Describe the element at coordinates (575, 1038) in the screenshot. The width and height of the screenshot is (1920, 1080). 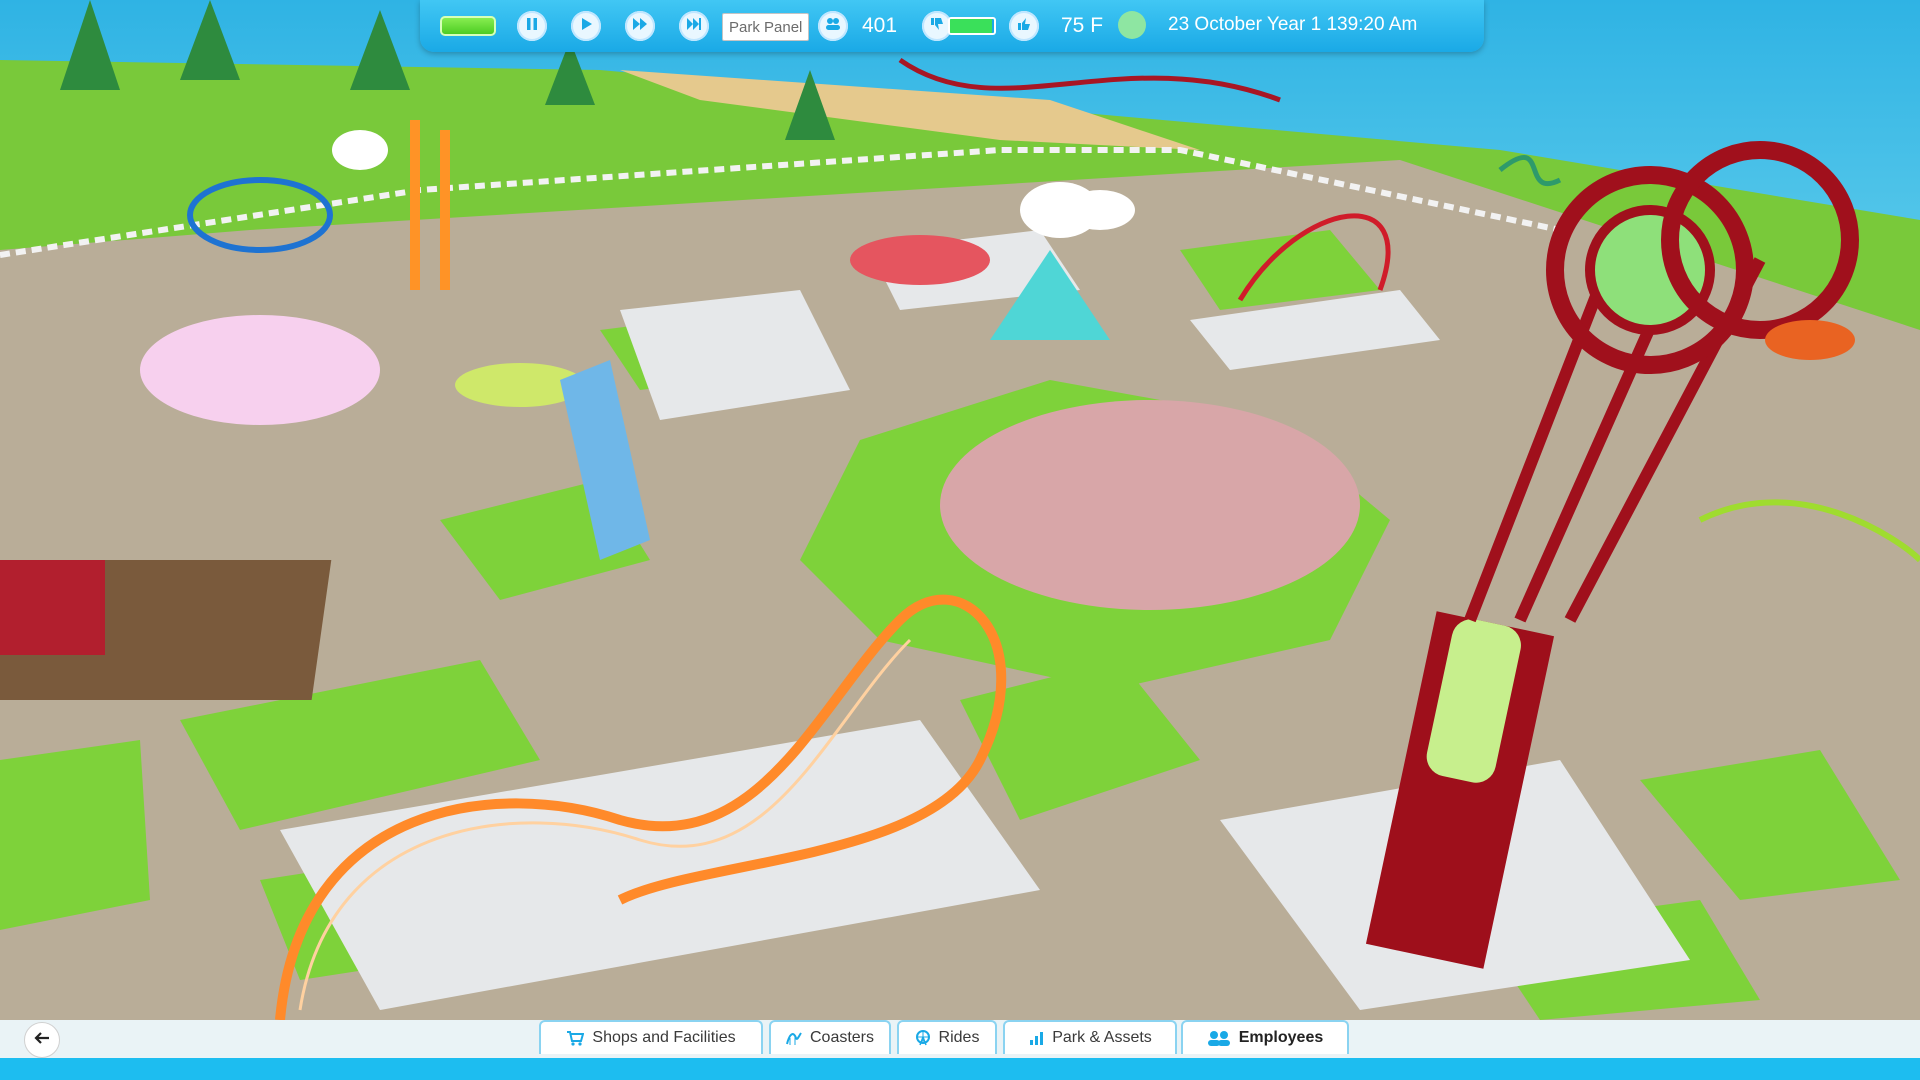
I see `cart-icon` at that location.